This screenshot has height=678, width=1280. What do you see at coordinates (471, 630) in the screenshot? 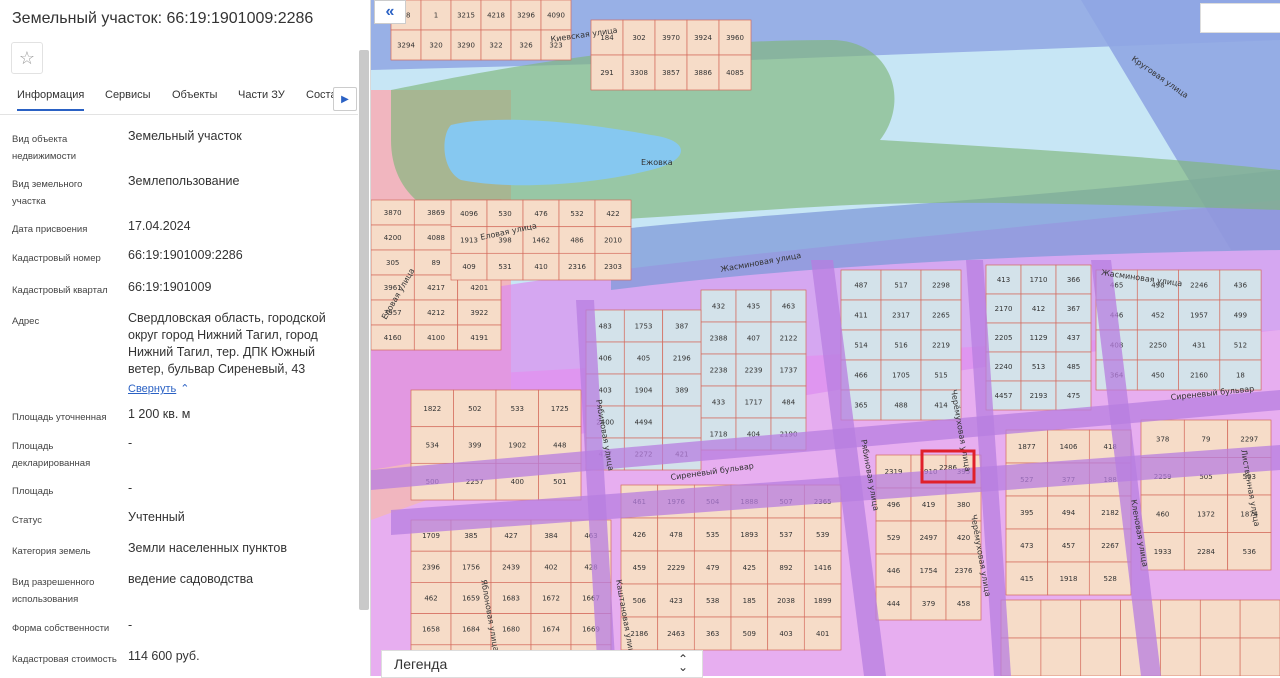
I see `parcel-number: 1684` at bounding box center [471, 630].